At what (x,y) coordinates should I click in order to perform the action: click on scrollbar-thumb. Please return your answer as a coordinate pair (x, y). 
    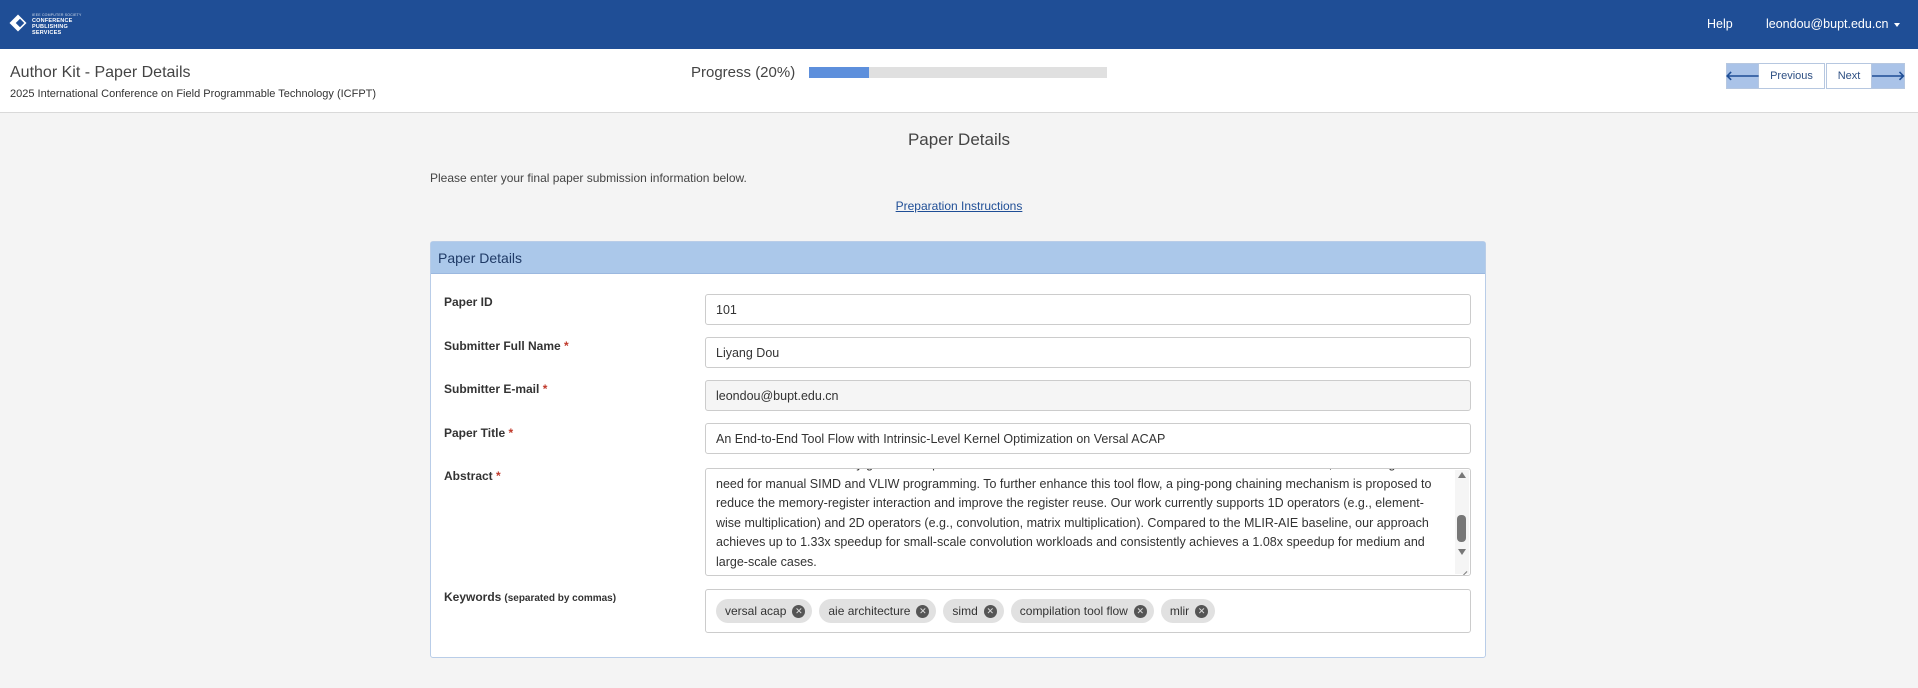
    Looking at the image, I should click on (1461, 528).